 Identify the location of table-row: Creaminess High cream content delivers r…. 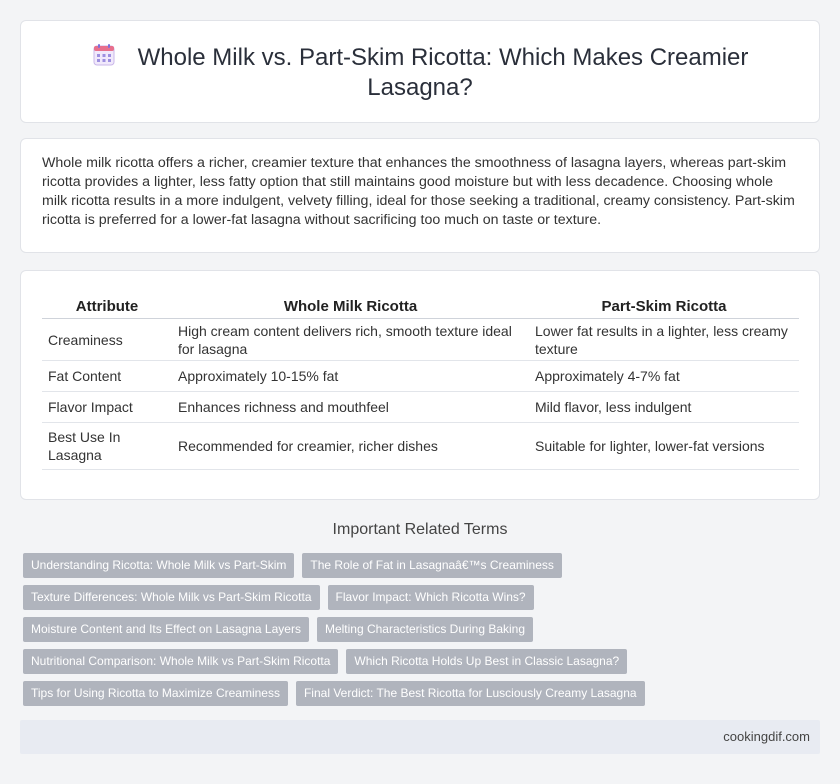
(420, 340).